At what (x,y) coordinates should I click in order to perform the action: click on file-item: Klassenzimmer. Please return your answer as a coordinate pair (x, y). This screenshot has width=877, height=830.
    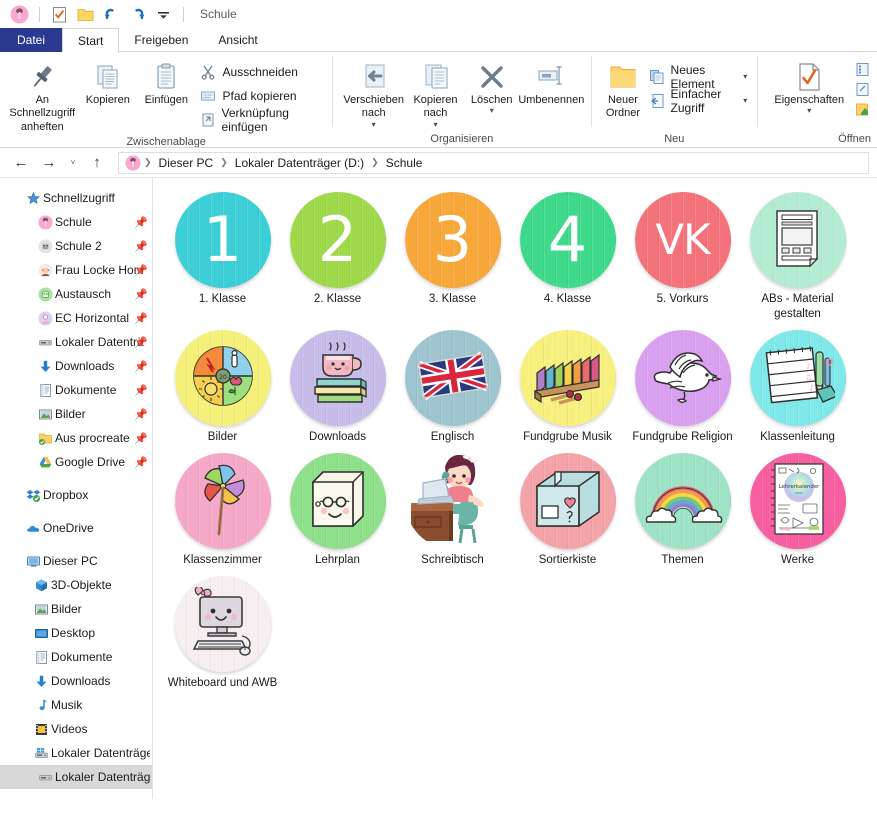
    Looking at the image, I should click on (222, 508).